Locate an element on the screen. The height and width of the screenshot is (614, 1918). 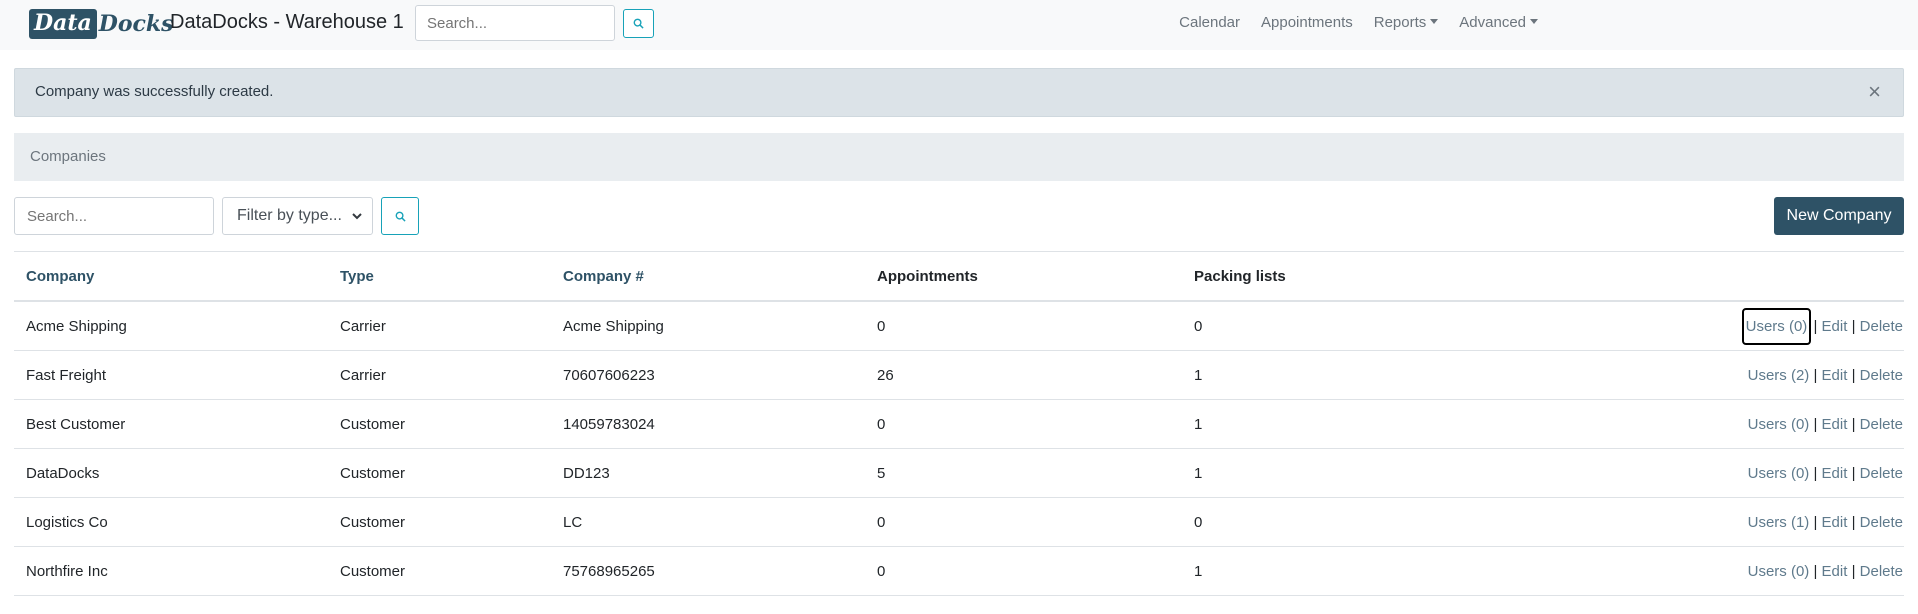
logo-data-text: Data is located at coordinates (63, 23).